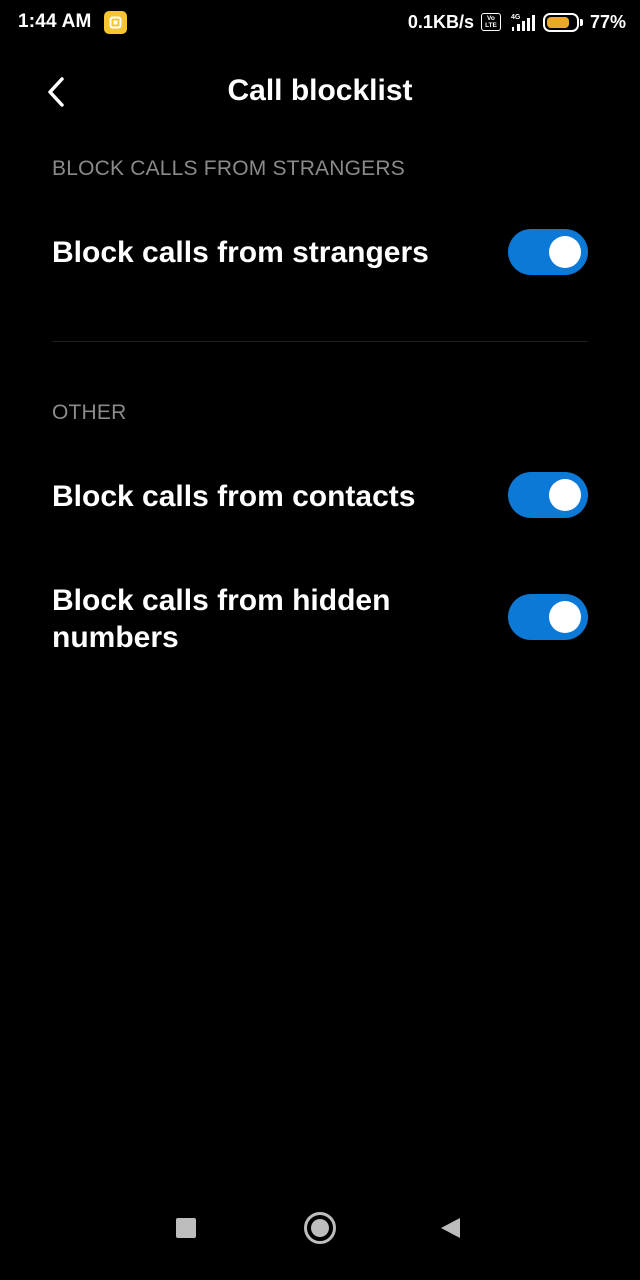  What do you see at coordinates (320, 1228) in the screenshot?
I see `circle-icon` at bounding box center [320, 1228].